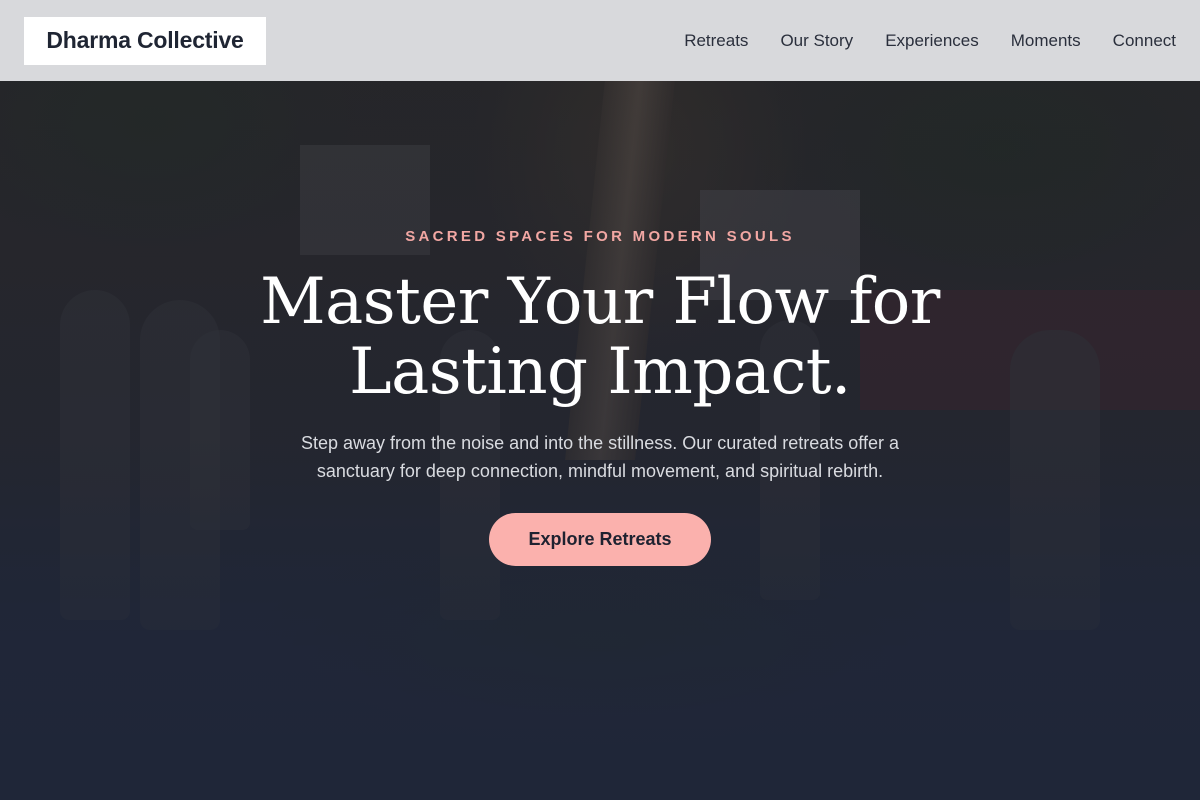  What do you see at coordinates (600, 372) in the screenshot?
I see `hero-headline-line-2: Lasting Impact.` at bounding box center [600, 372].